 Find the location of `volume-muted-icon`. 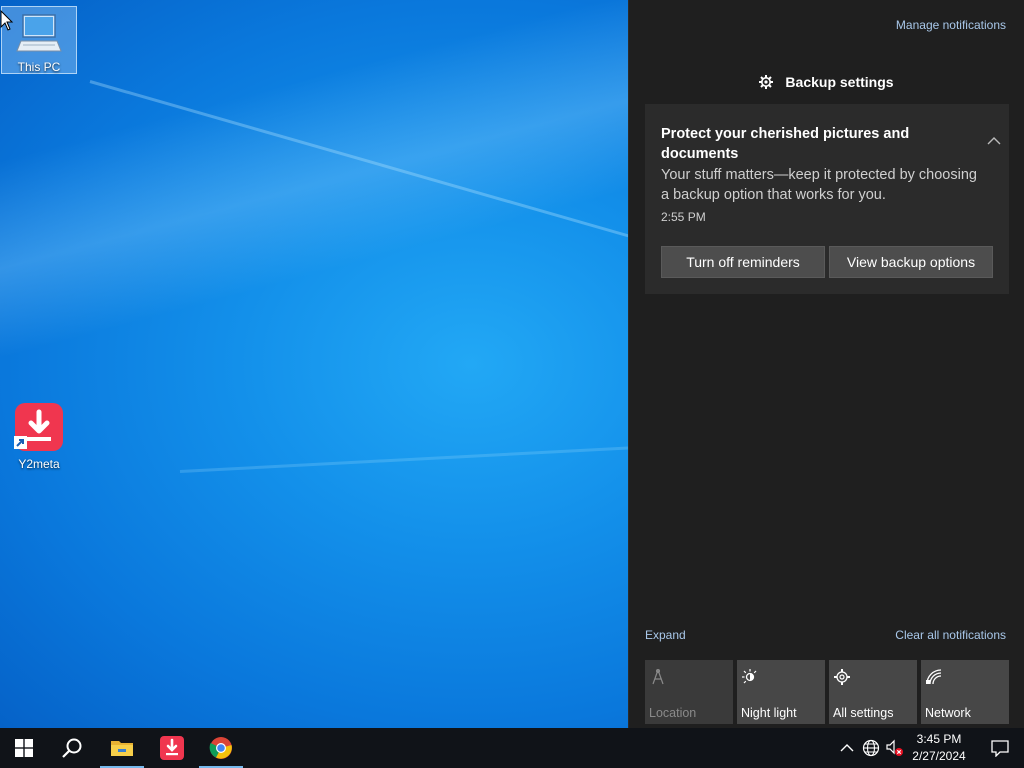

volume-muted-icon is located at coordinates (894, 747).